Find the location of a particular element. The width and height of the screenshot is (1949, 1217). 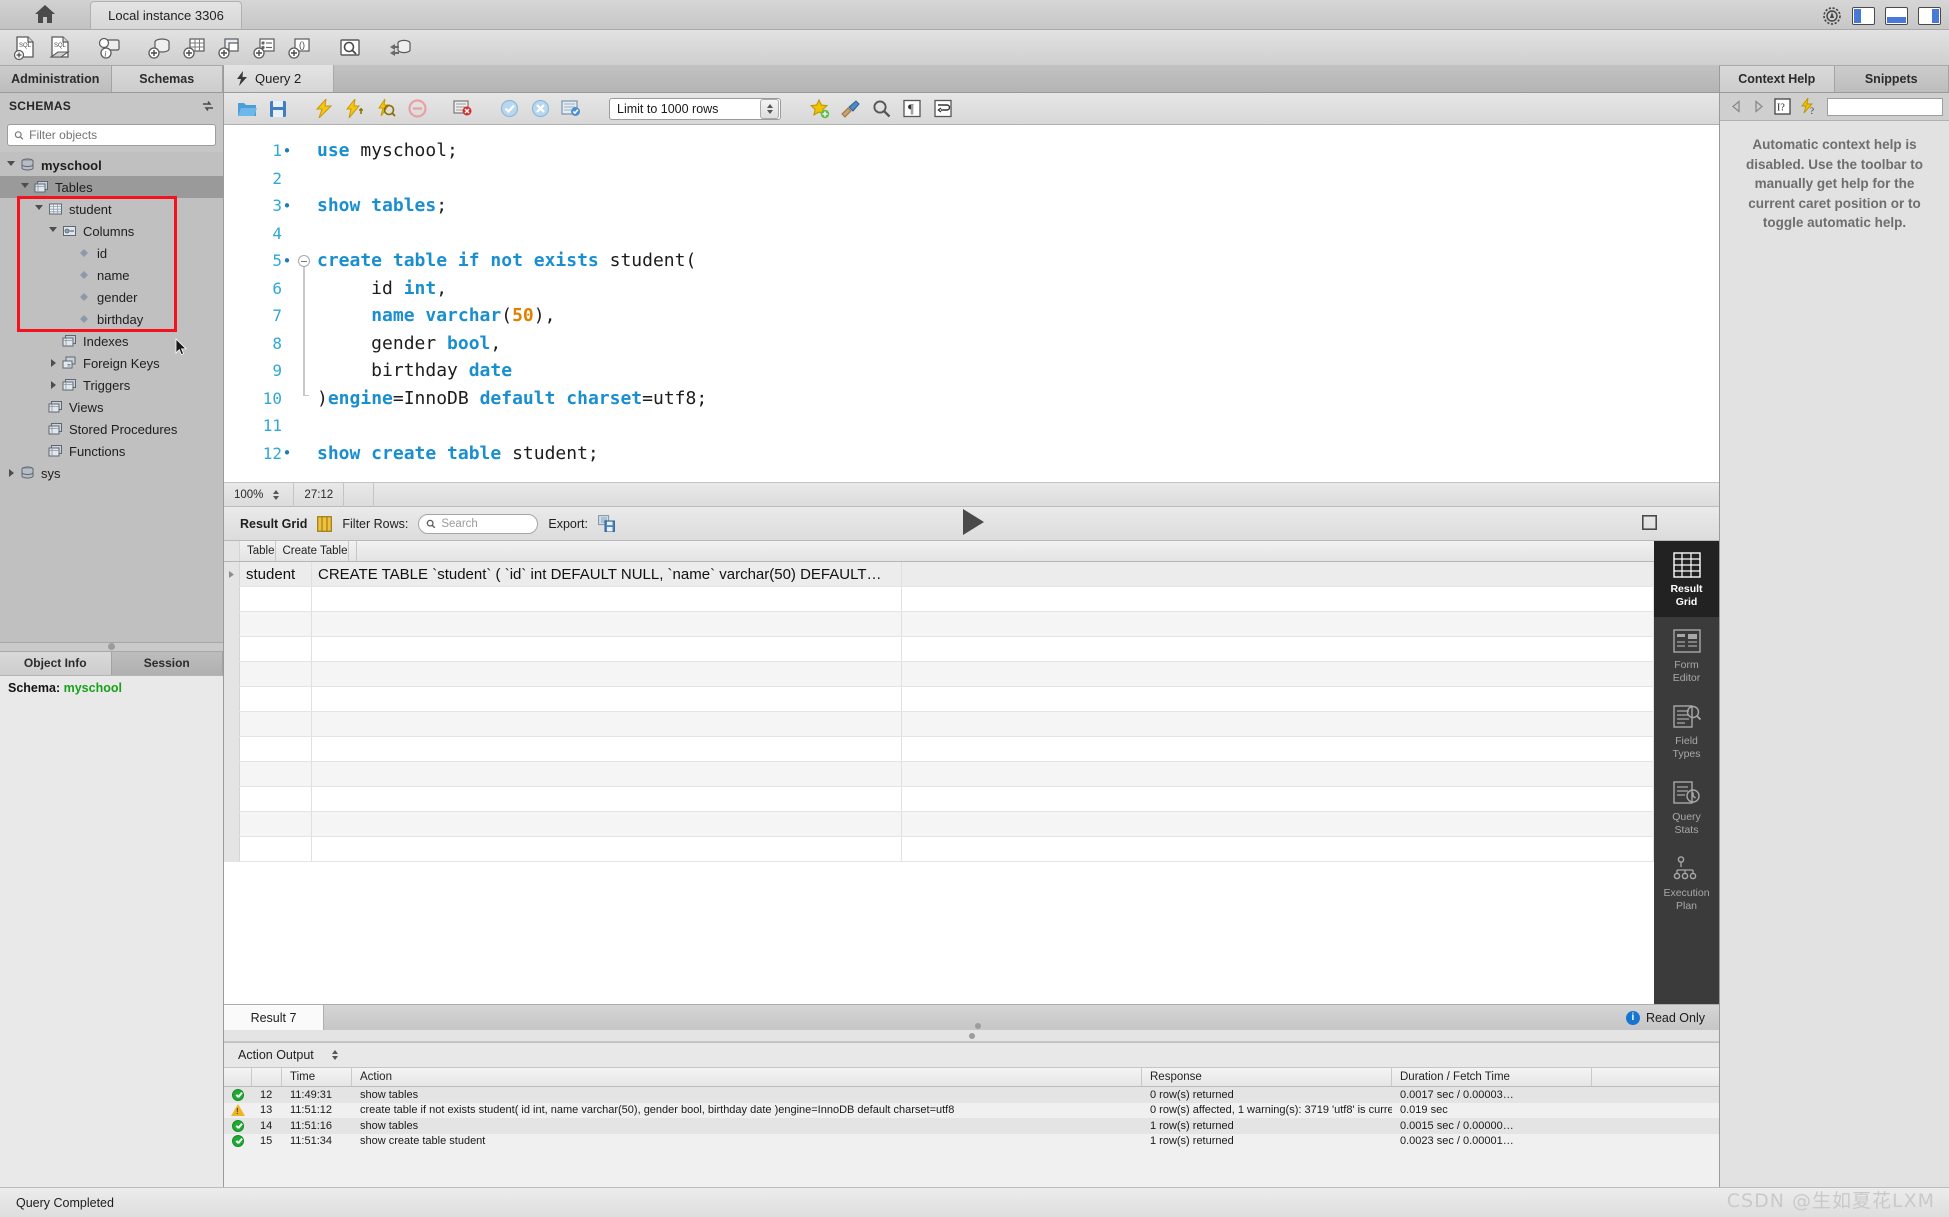

tab-administration: Administration is located at coordinates (56, 79).